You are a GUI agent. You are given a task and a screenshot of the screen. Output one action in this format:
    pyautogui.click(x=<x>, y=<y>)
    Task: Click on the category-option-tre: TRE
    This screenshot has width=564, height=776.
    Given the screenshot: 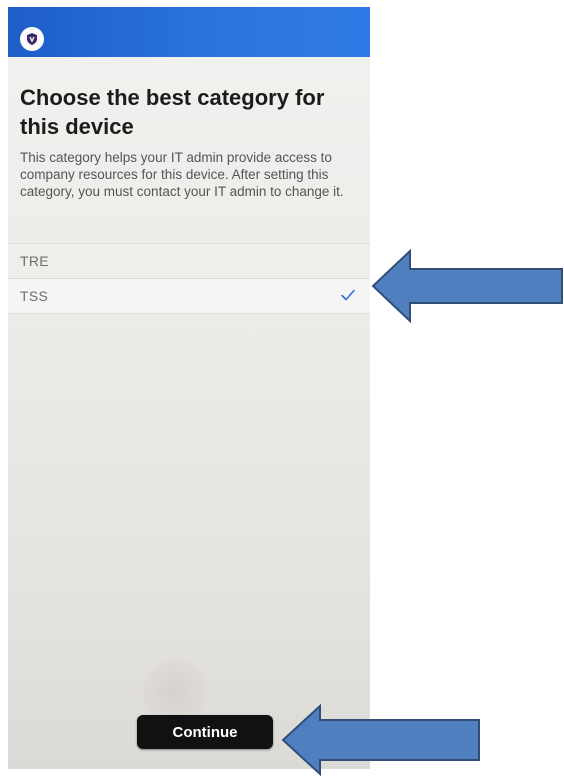 What is the action you would take?
    pyautogui.click(x=189, y=260)
    